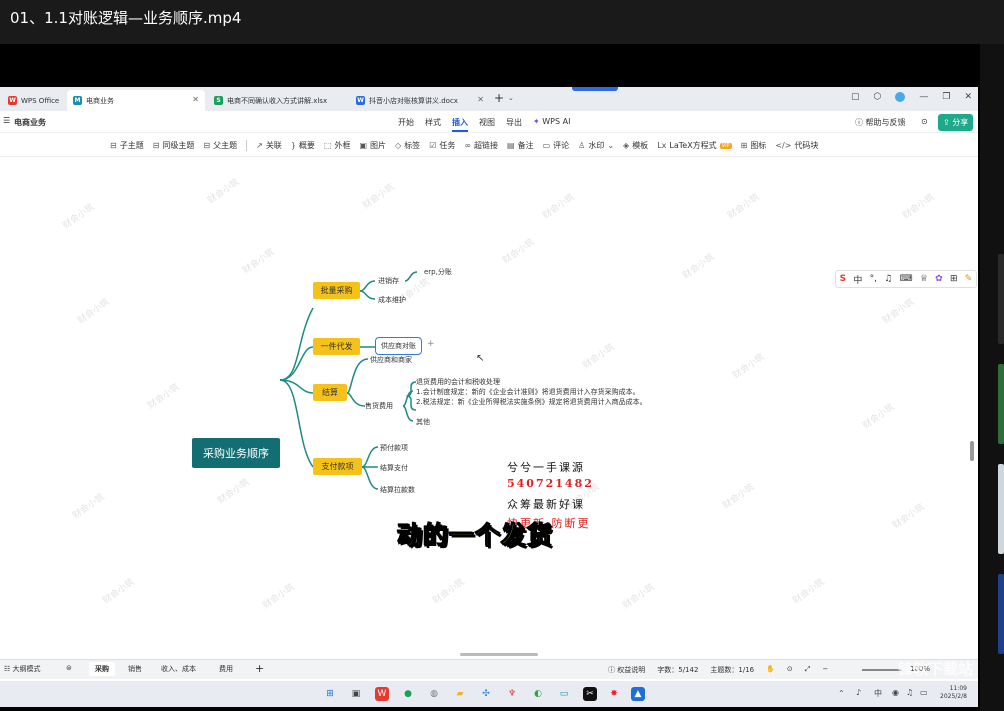 Image resolution: width=1004 pixels, height=711 pixels. Describe the element at coordinates (556, 145) in the screenshot. I see `comment-button: ▭ 评论` at that location.